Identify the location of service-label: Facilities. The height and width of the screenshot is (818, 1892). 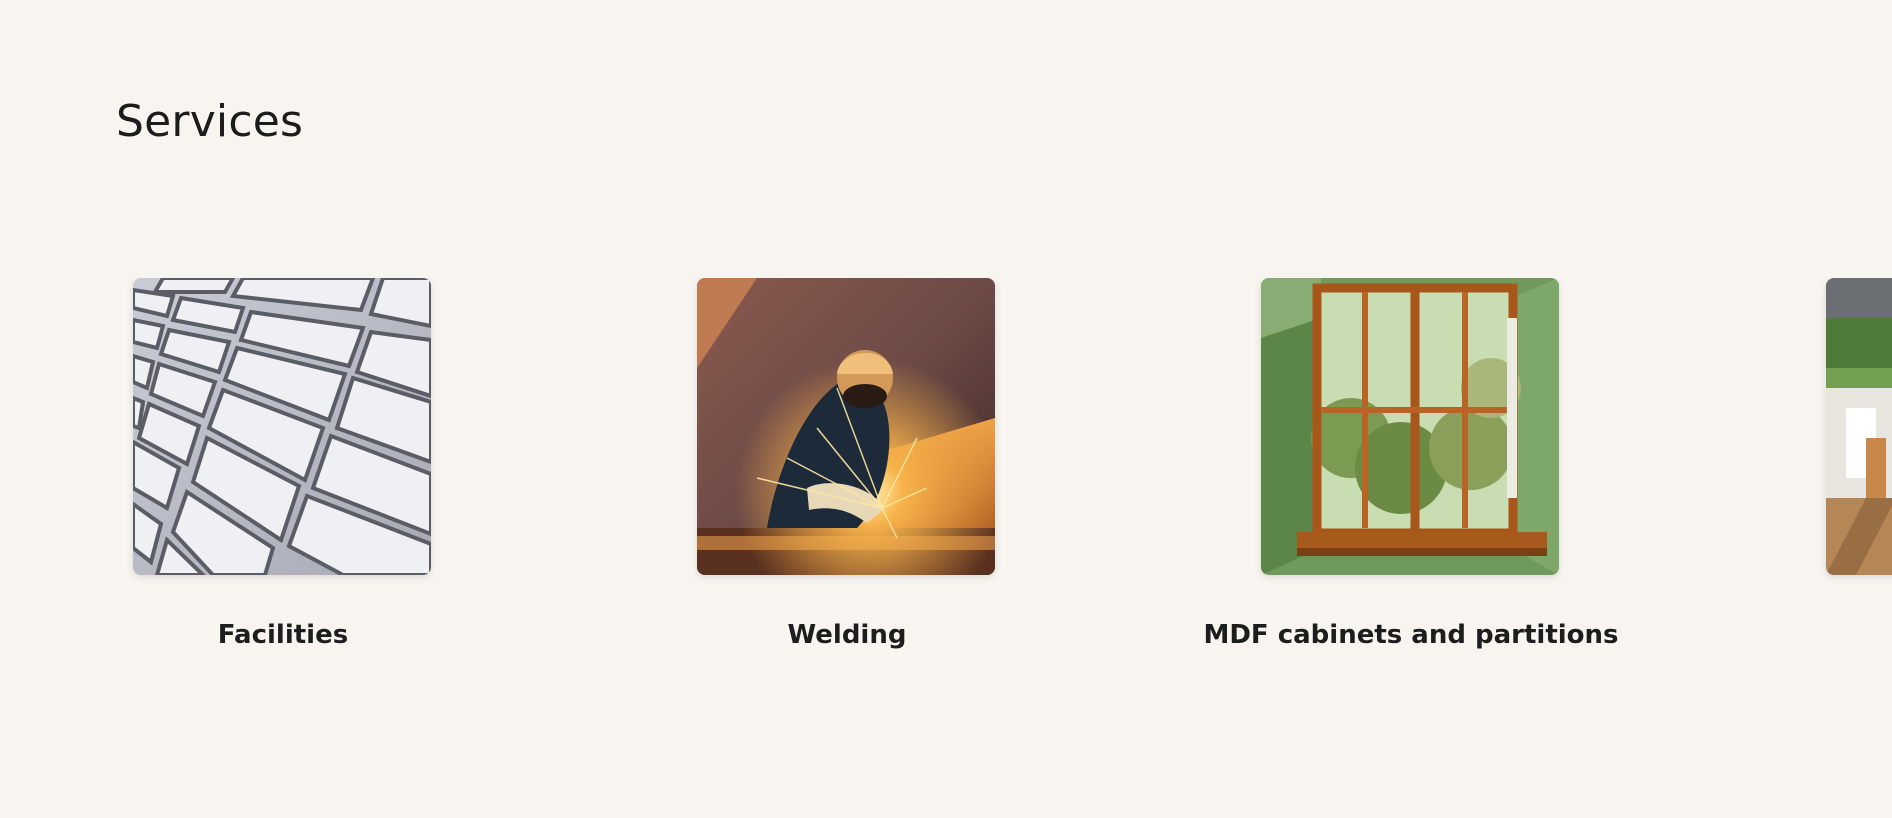
(283, 635).